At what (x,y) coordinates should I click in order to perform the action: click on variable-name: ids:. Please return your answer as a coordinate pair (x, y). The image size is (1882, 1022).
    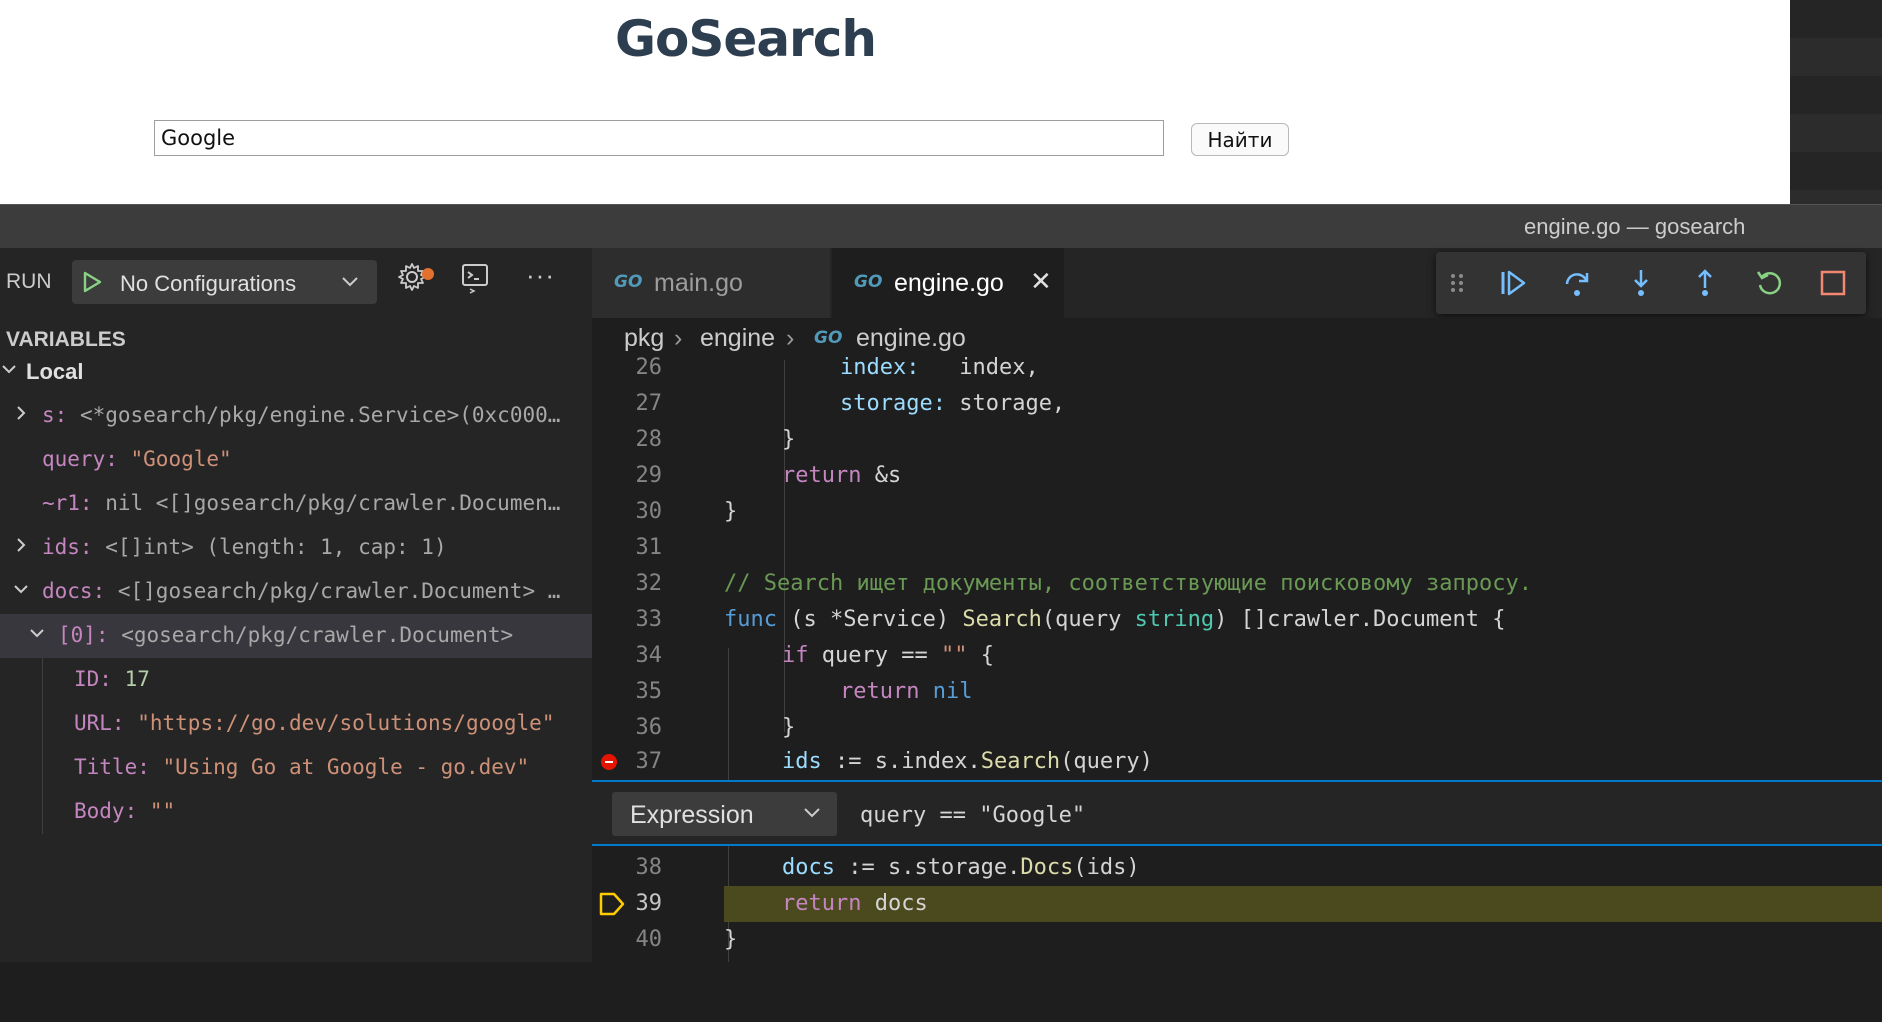
    Looking at the image, I should click on (67, 547).